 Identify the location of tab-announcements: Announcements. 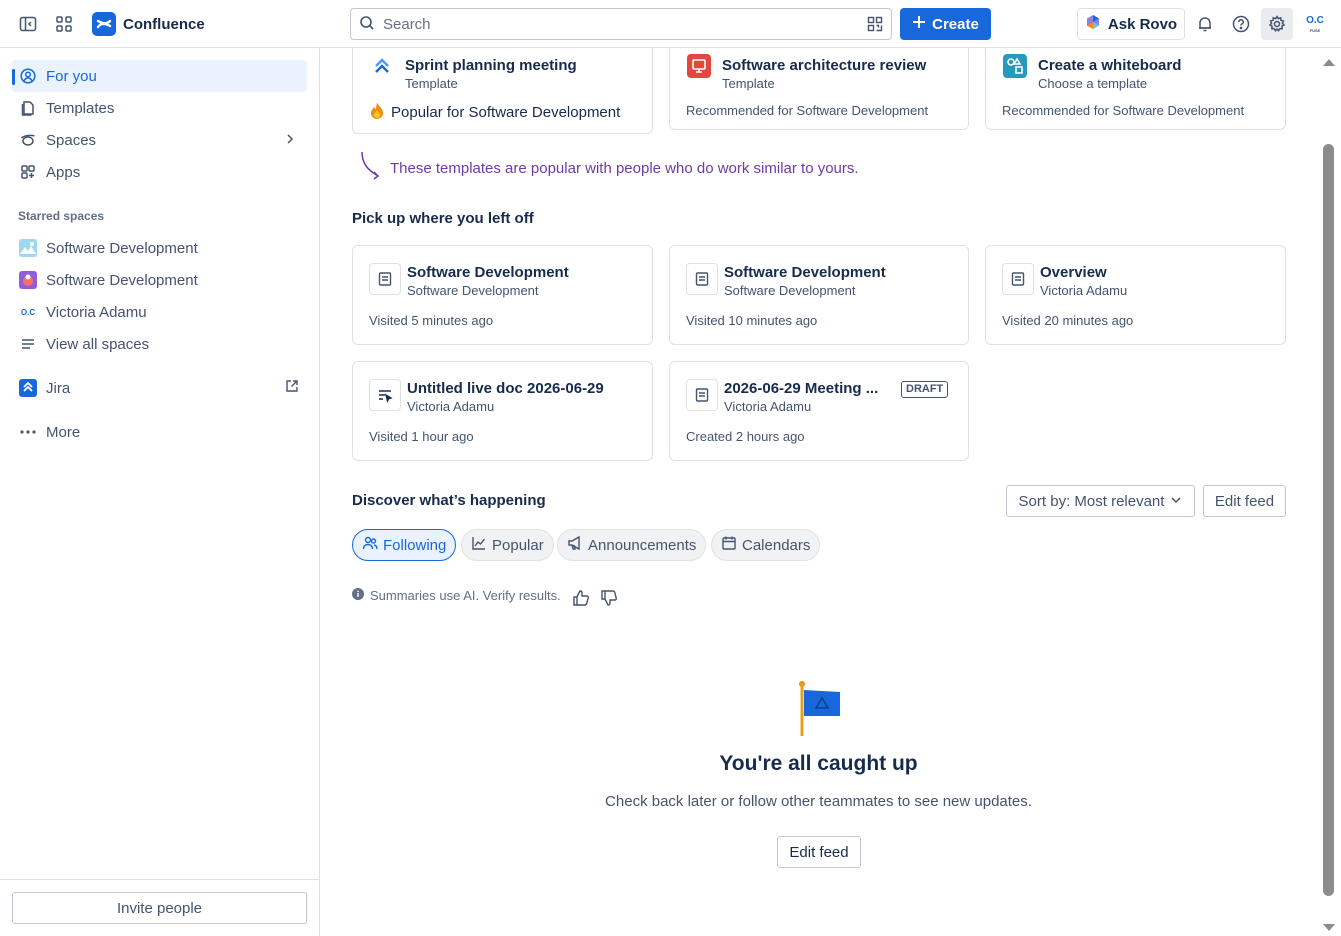
(632, 545).